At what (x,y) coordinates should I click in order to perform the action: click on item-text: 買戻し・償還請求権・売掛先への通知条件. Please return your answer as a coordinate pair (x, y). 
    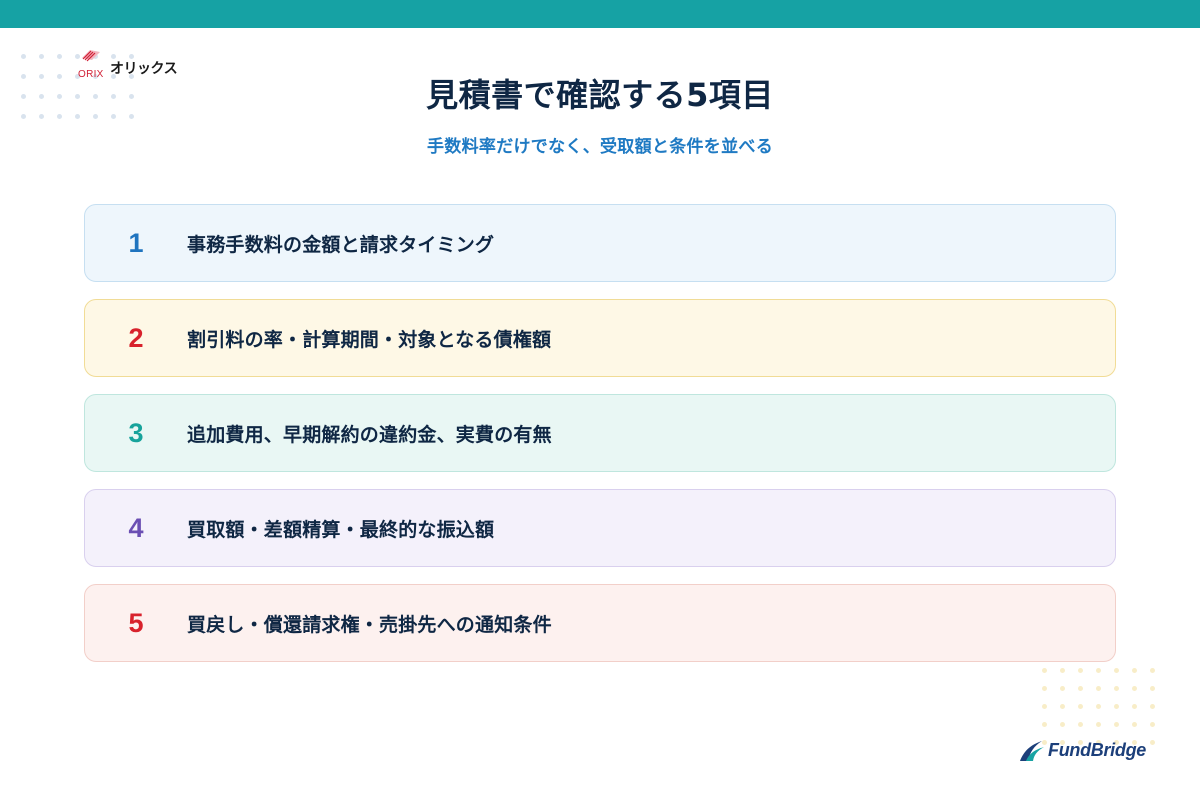
    Looking at the image, I should click on (369, 624).